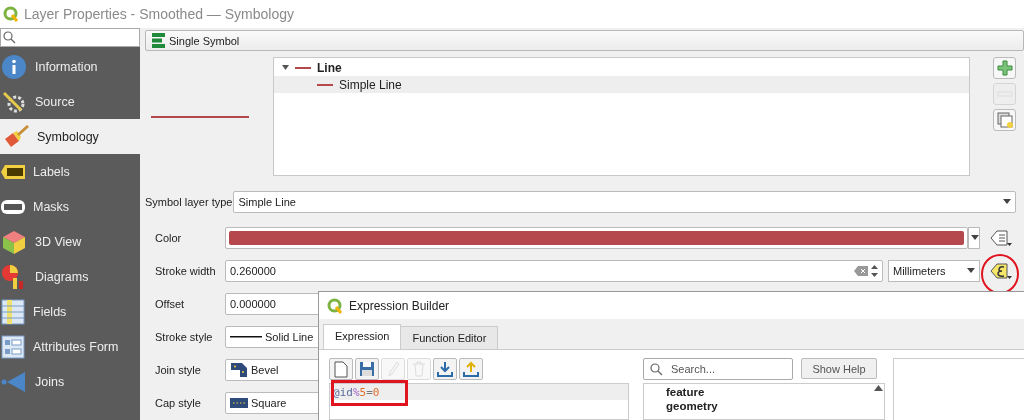  What do you see at coordinates (159, 14) in the screenshot?
I see `window-title: Layer Properties - Smoothed — Symbology` at bounding box center [159, 14].